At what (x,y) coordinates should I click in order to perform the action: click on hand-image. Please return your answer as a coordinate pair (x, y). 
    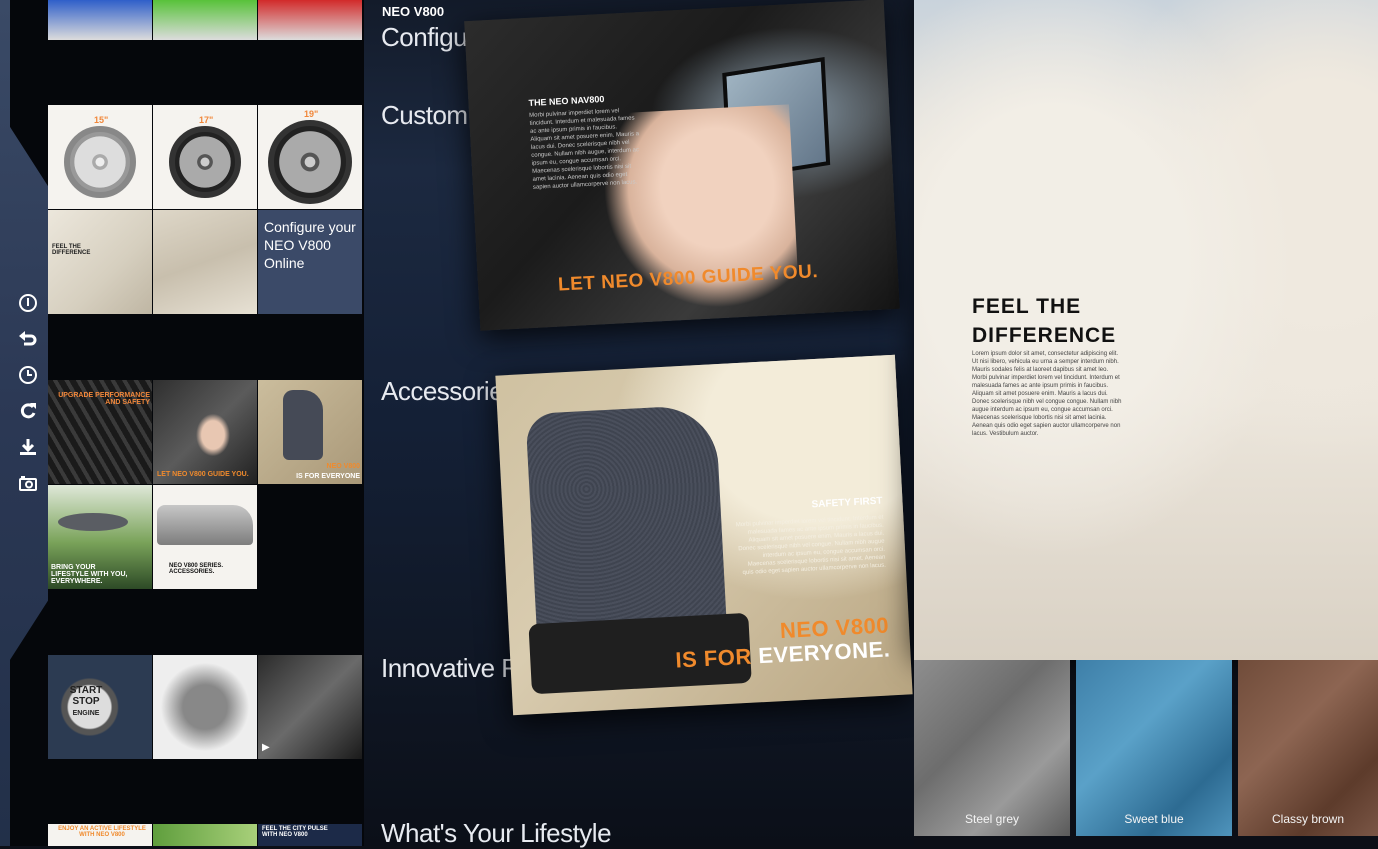
    Looking at the image, I should click on (213, 435).